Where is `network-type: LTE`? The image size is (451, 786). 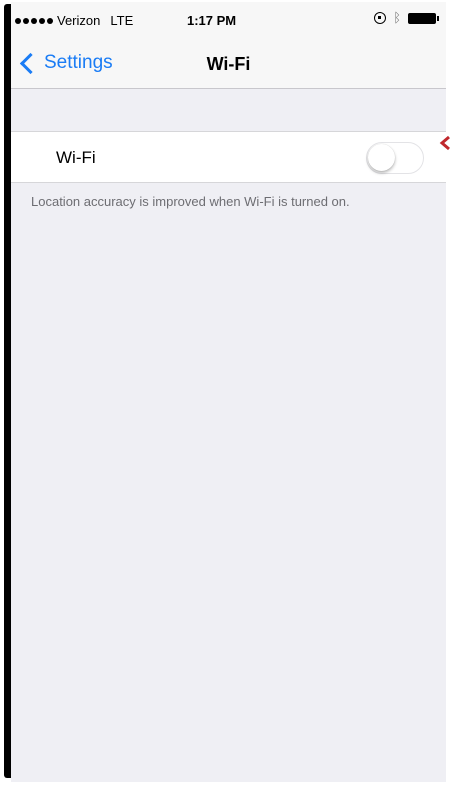 network-type: LTE is located at coordinates (122, 20).